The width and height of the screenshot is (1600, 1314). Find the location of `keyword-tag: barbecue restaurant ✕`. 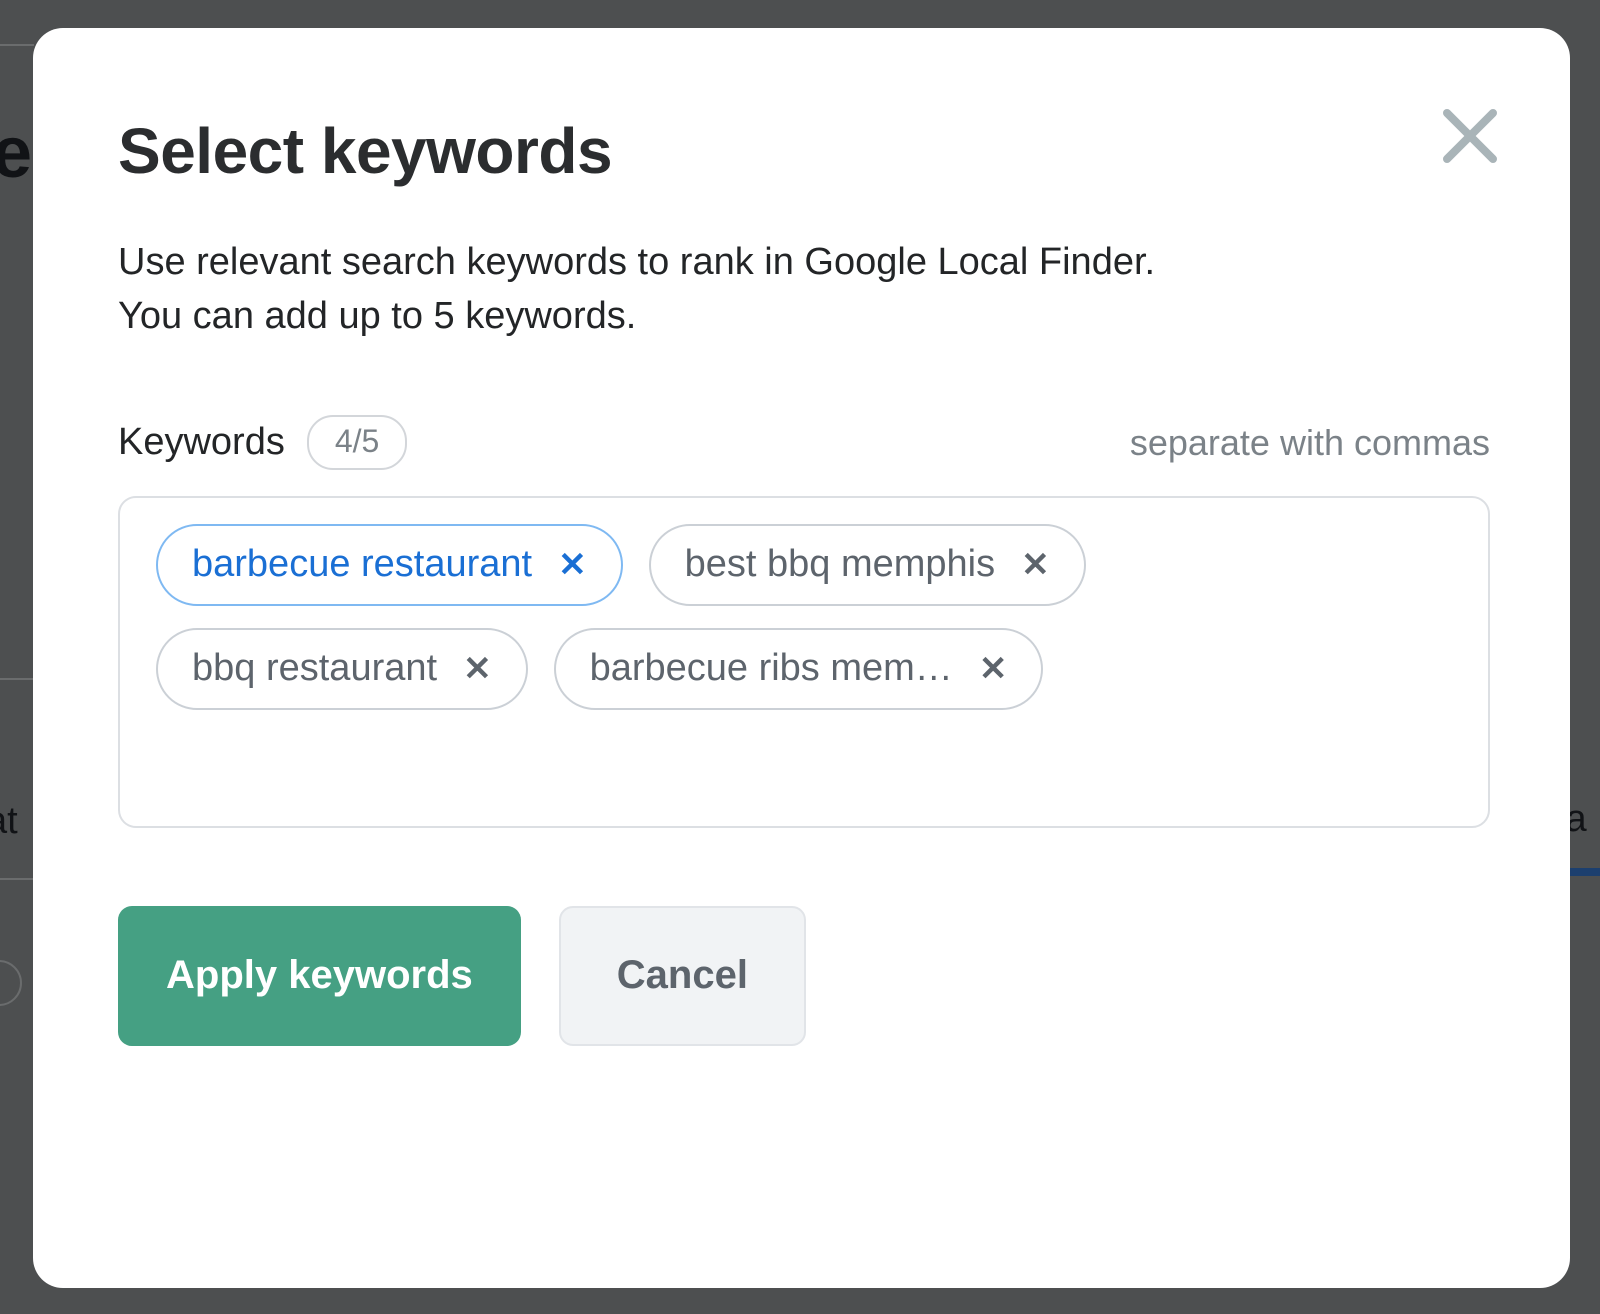

keyword-tag: barbecue restaurant ✕ is located at coordinates (389, 564).